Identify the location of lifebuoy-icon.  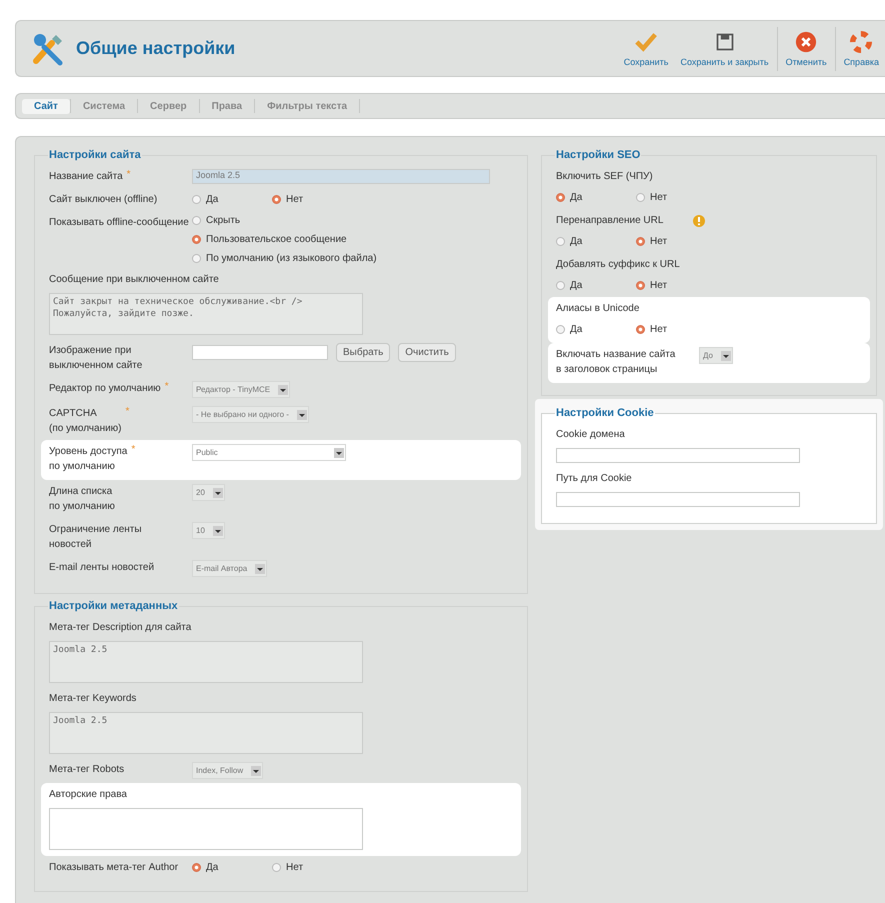
(861, 41).